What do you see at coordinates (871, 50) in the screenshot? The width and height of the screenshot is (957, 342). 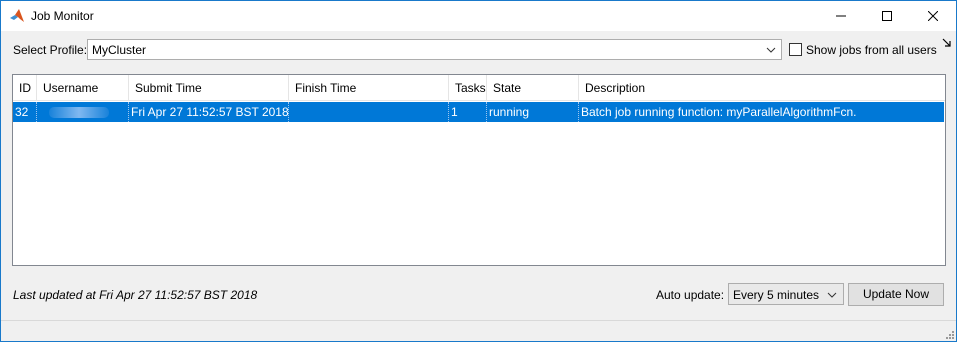 I see `show-all-users-label: Show jobs from all users` at bounding box center [871, 50].